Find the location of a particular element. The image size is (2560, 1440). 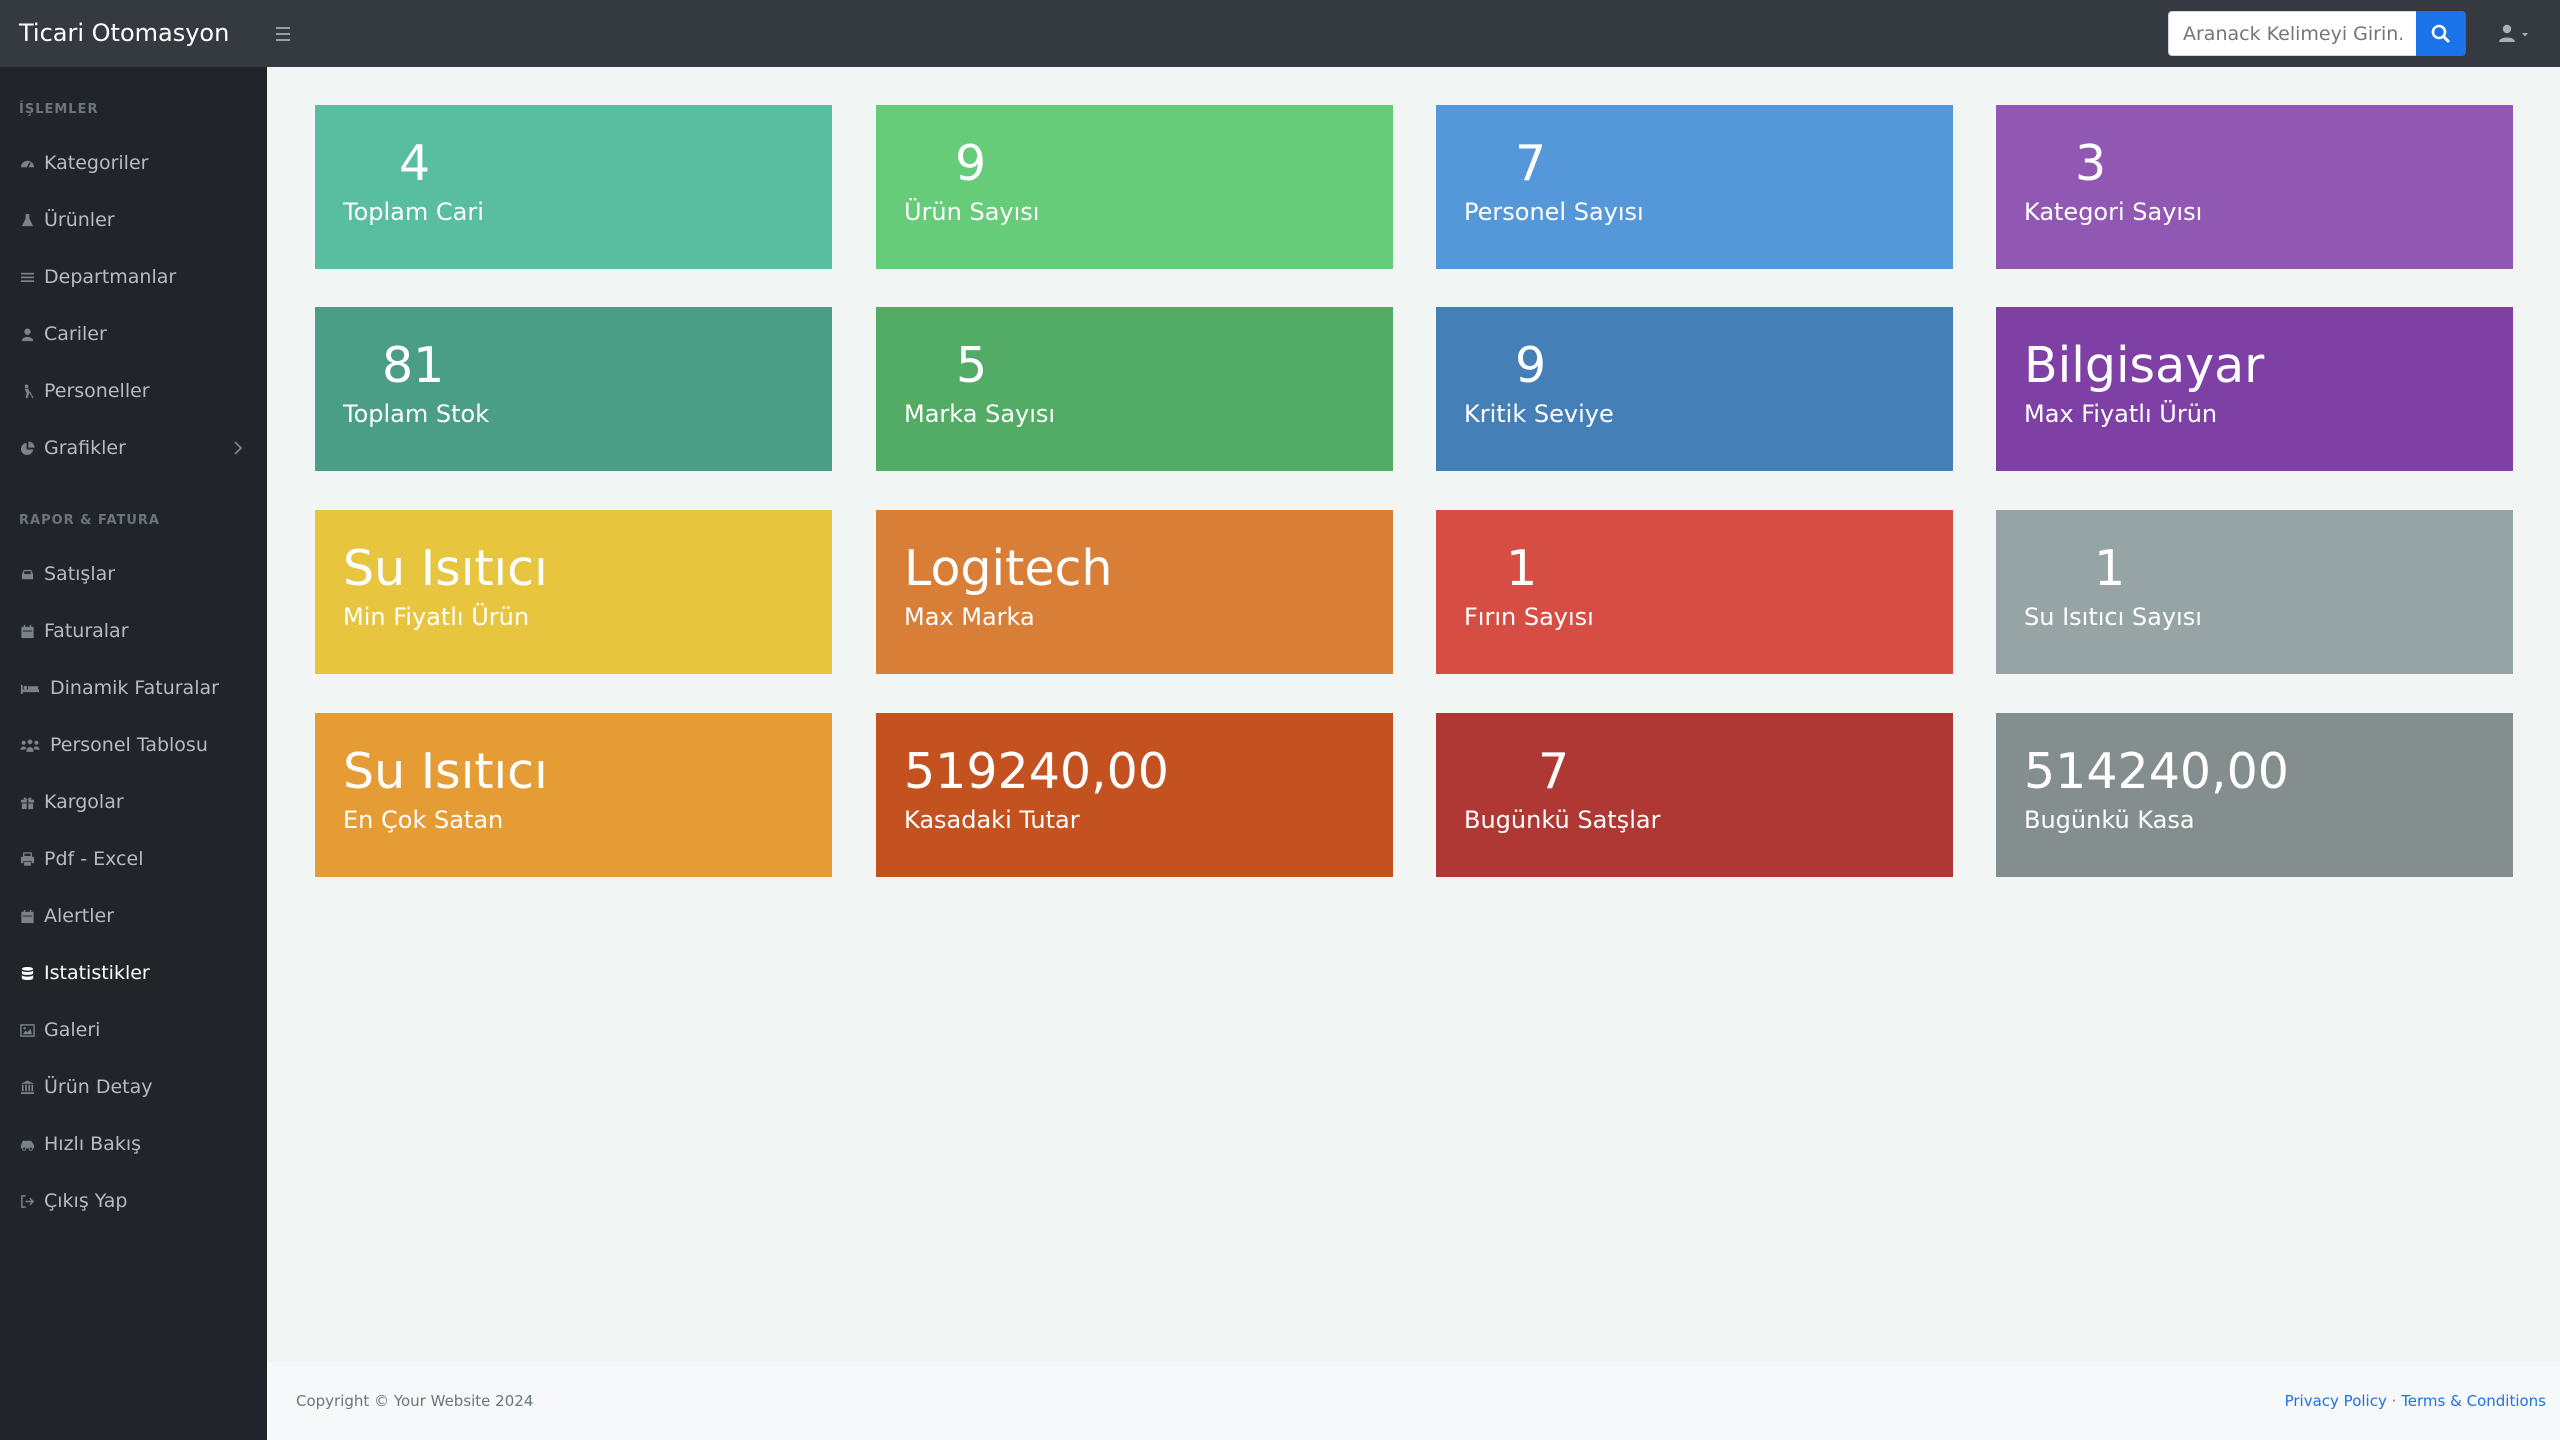

stat-label: Max Marka is located at coordinates (969, 617).